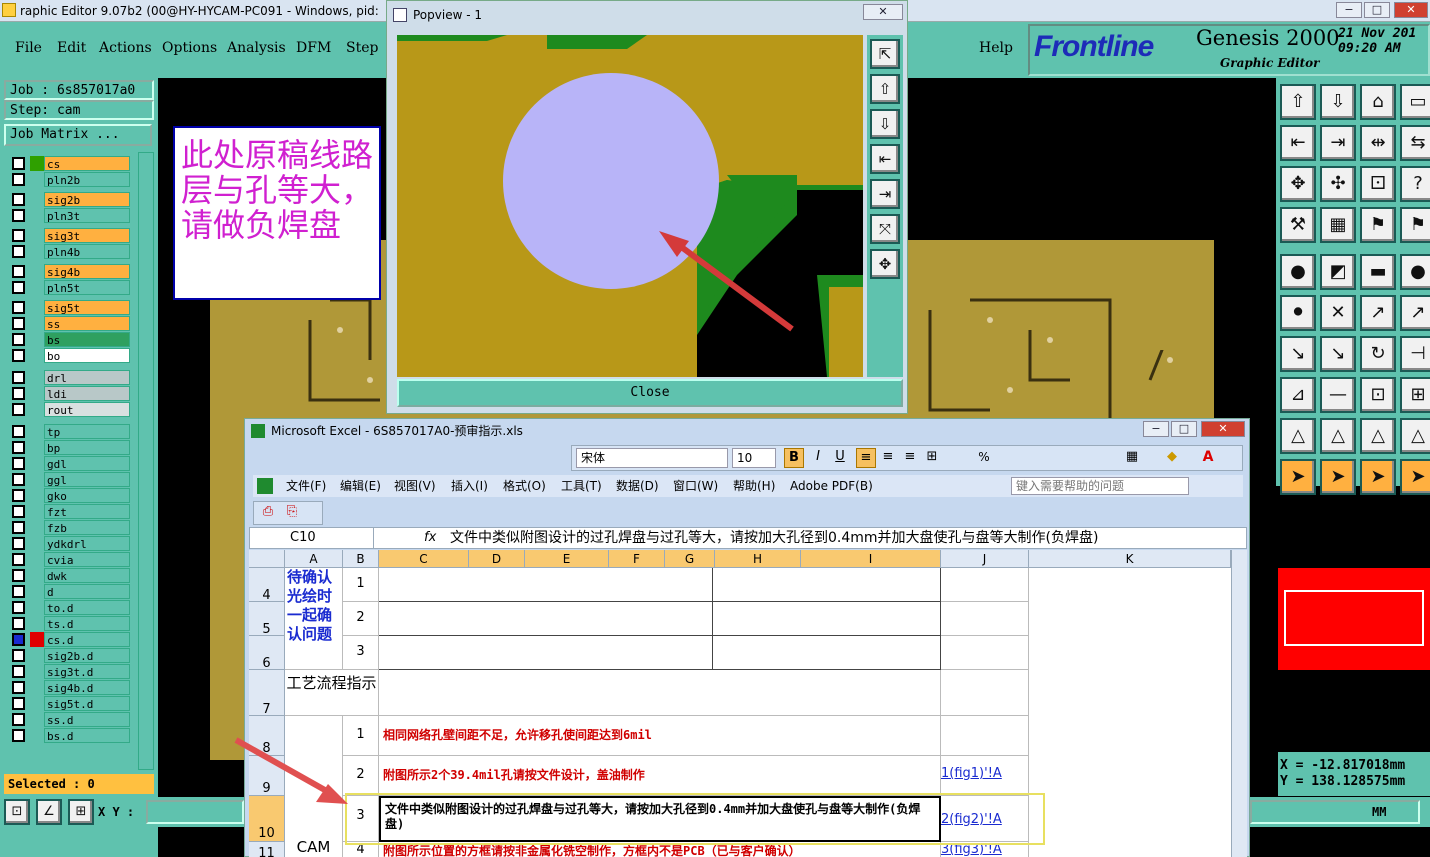 This screenshot has height=857, width=1430. What do you see at coordinates (430, 538) in the screenshot?
I see `fx-icon: fx` at bounding box center [430, 538].